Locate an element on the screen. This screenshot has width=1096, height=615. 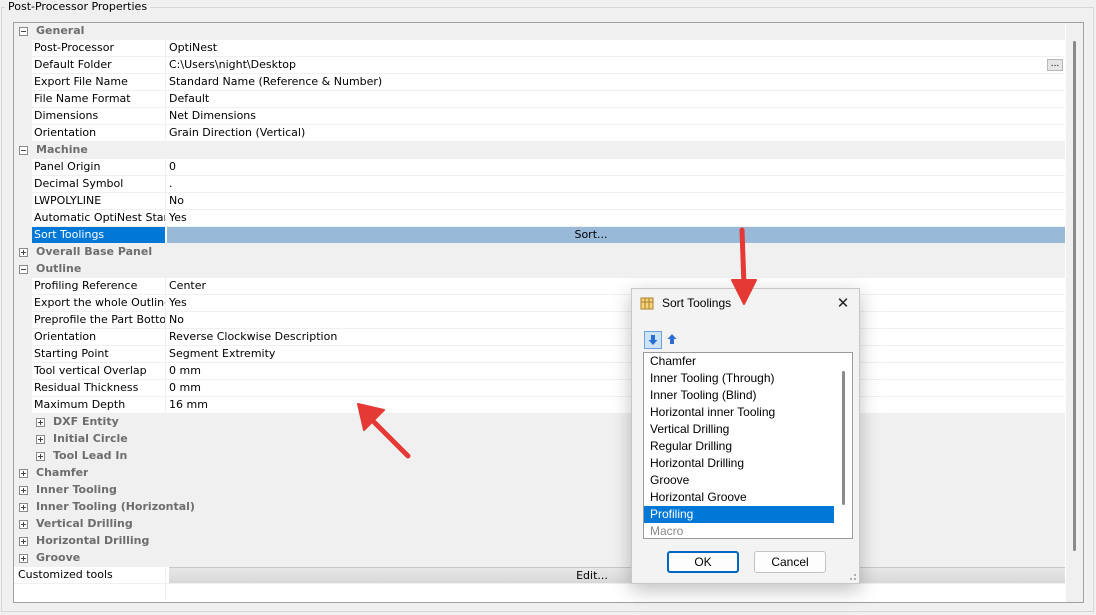
property-row: Post-Processor OptiNest is located at coordinates (539, 48).